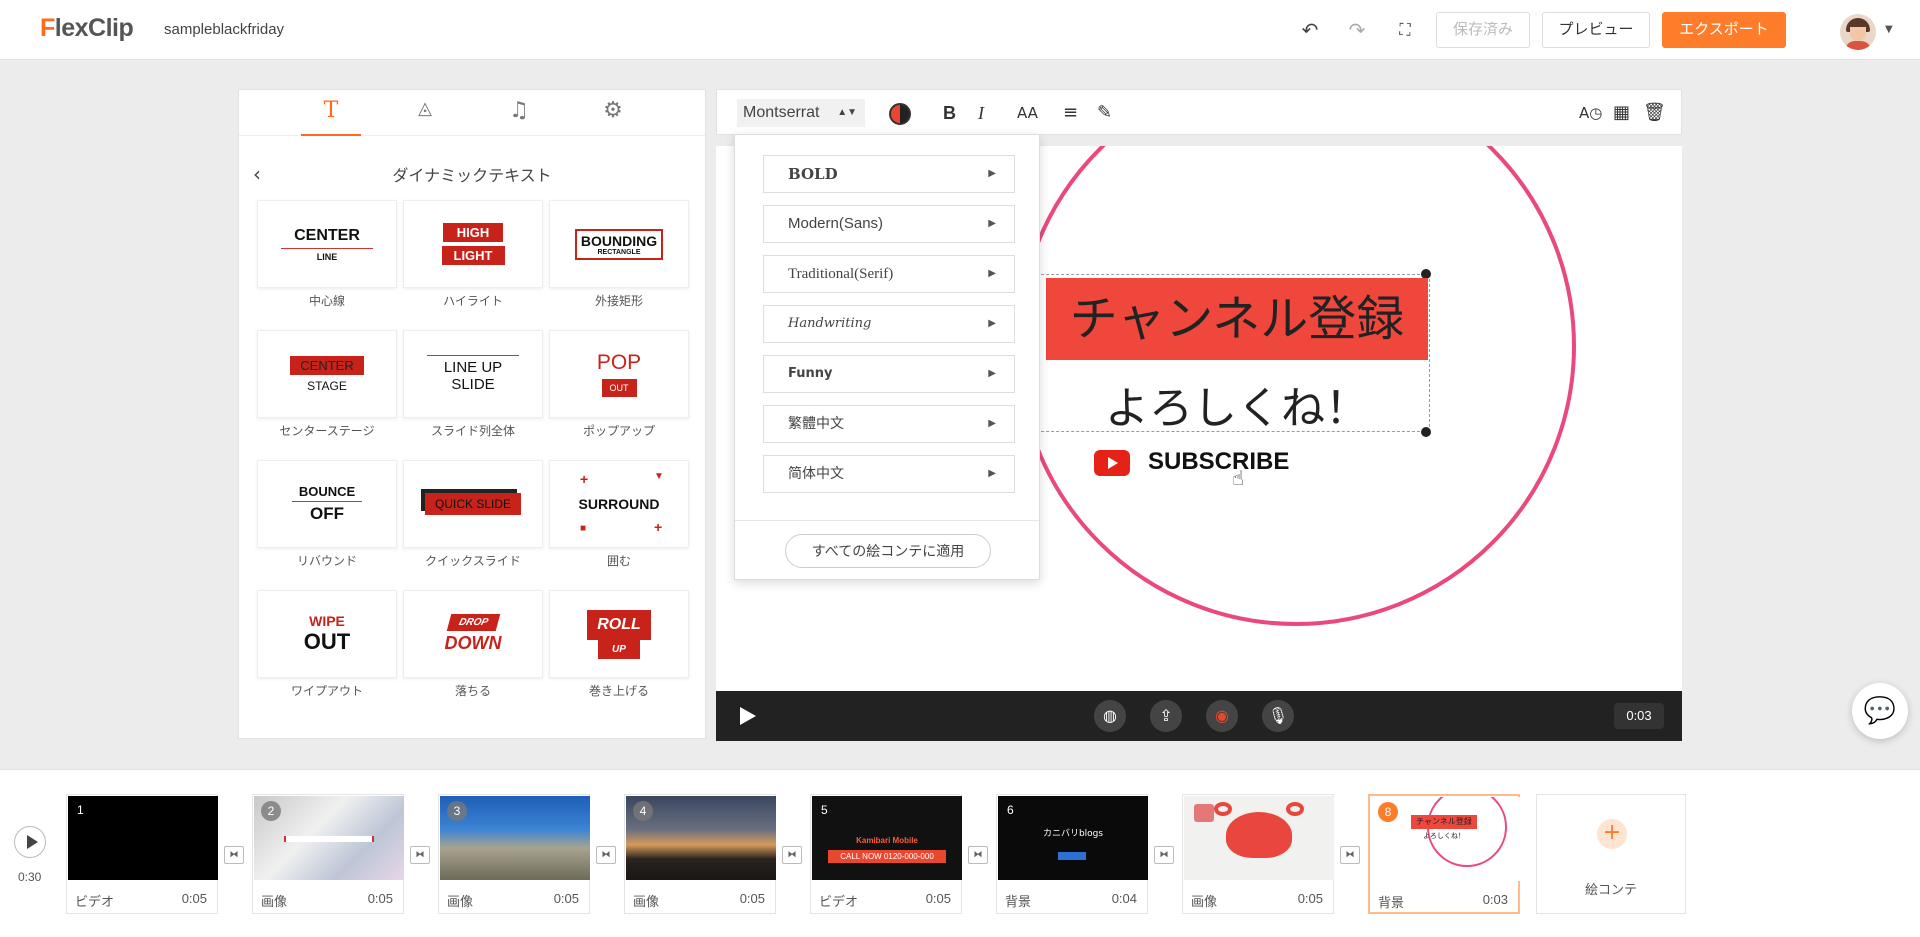  I want to click on subline-text: よろしくね！, so click(1237, 404).